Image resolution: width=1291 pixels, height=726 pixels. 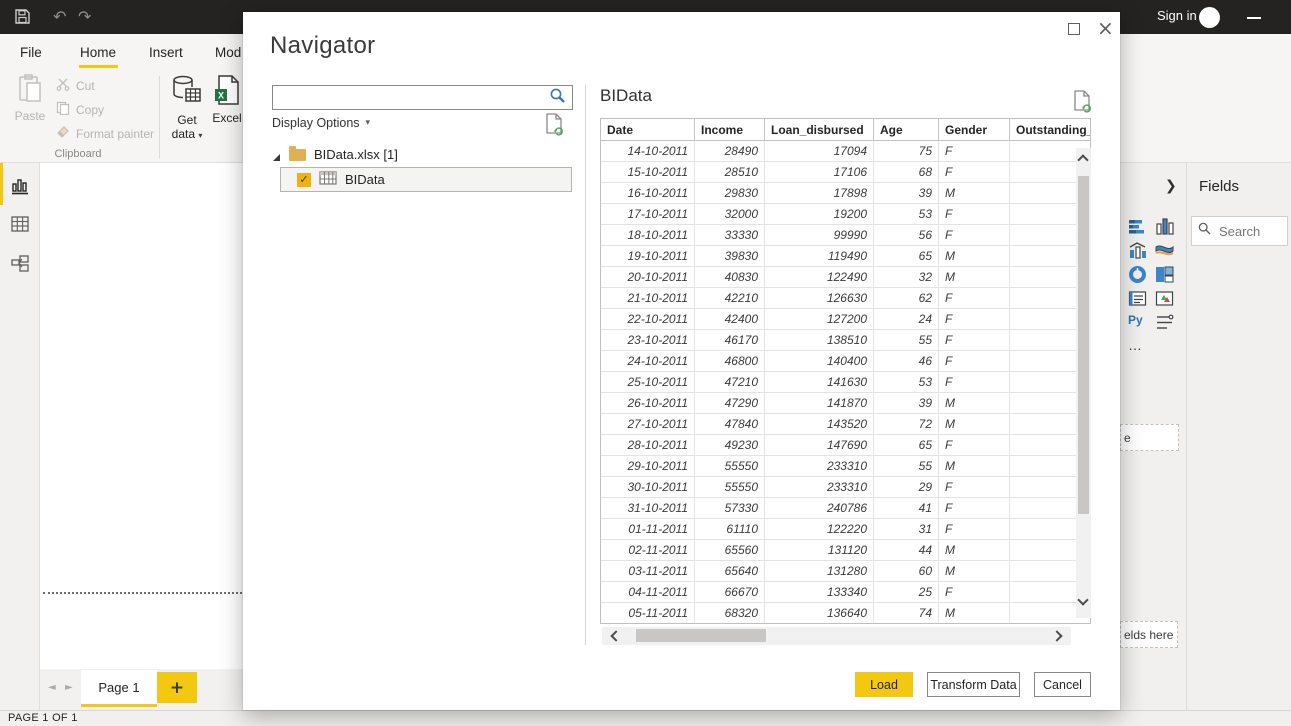 What do you see at coordinates (1083, 160) in the screenshot?
I see `scroll-up-icon` at bounding box center [1083, 160].